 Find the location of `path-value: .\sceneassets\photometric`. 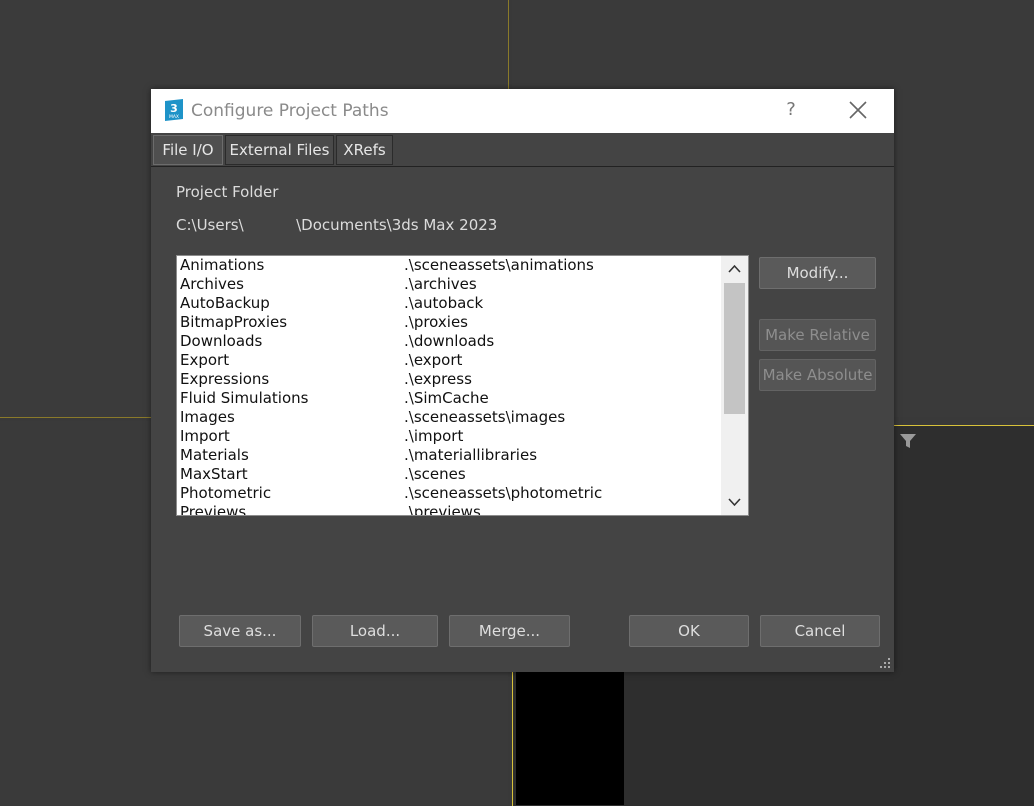

path-value: .\sceneassets\photometric is located at coordinates (503, 493).